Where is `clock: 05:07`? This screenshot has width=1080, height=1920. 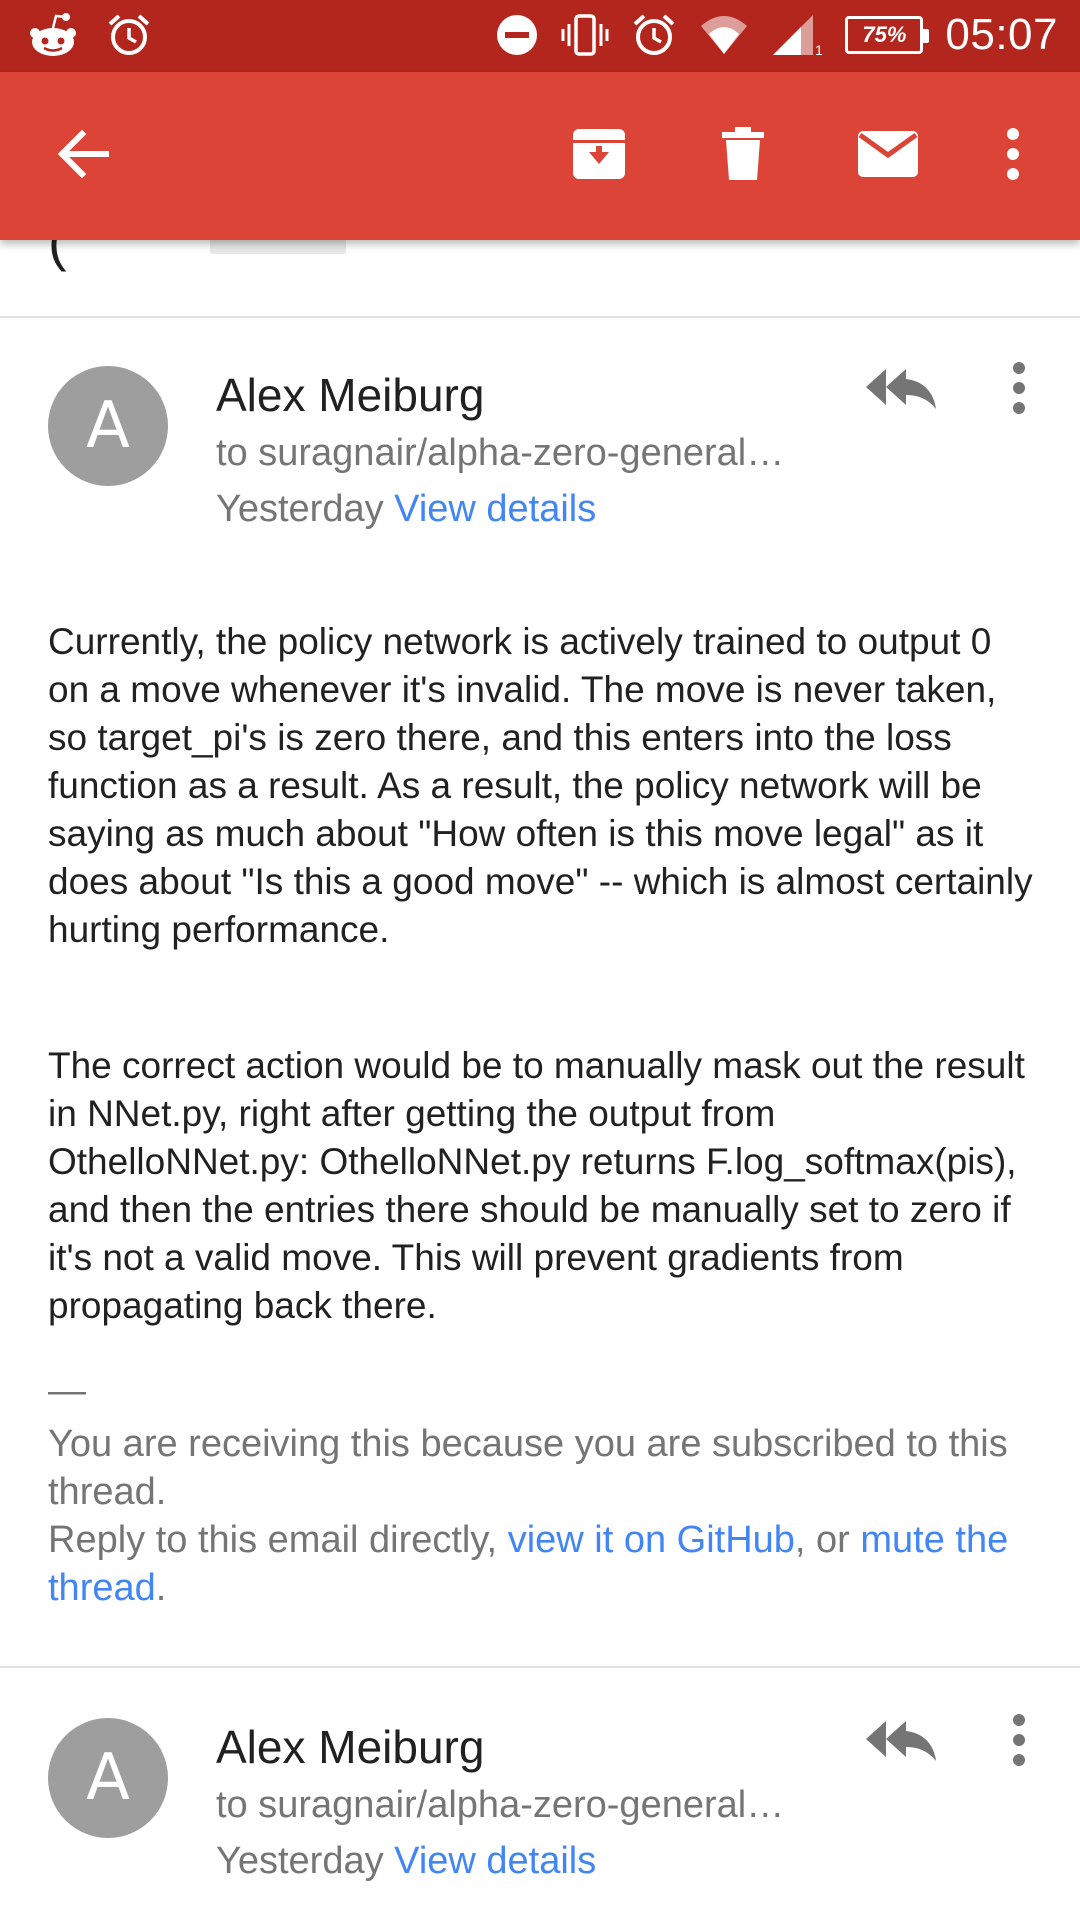
clock: 05:07 is located at coordinates (1001, 34).